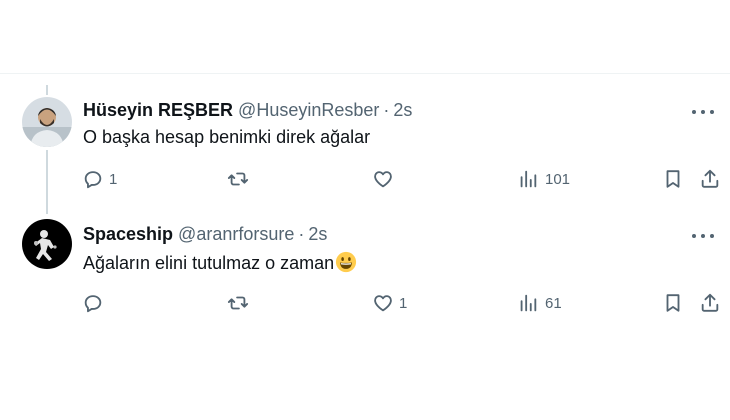 The height and width of the screenshot is (420, 730). What do you see at coordinates (209, 263) in the screenshot?
I see `tweet-text-content: Ağaların elini tutulmaz o zaman` at bounding box center [209, 263].